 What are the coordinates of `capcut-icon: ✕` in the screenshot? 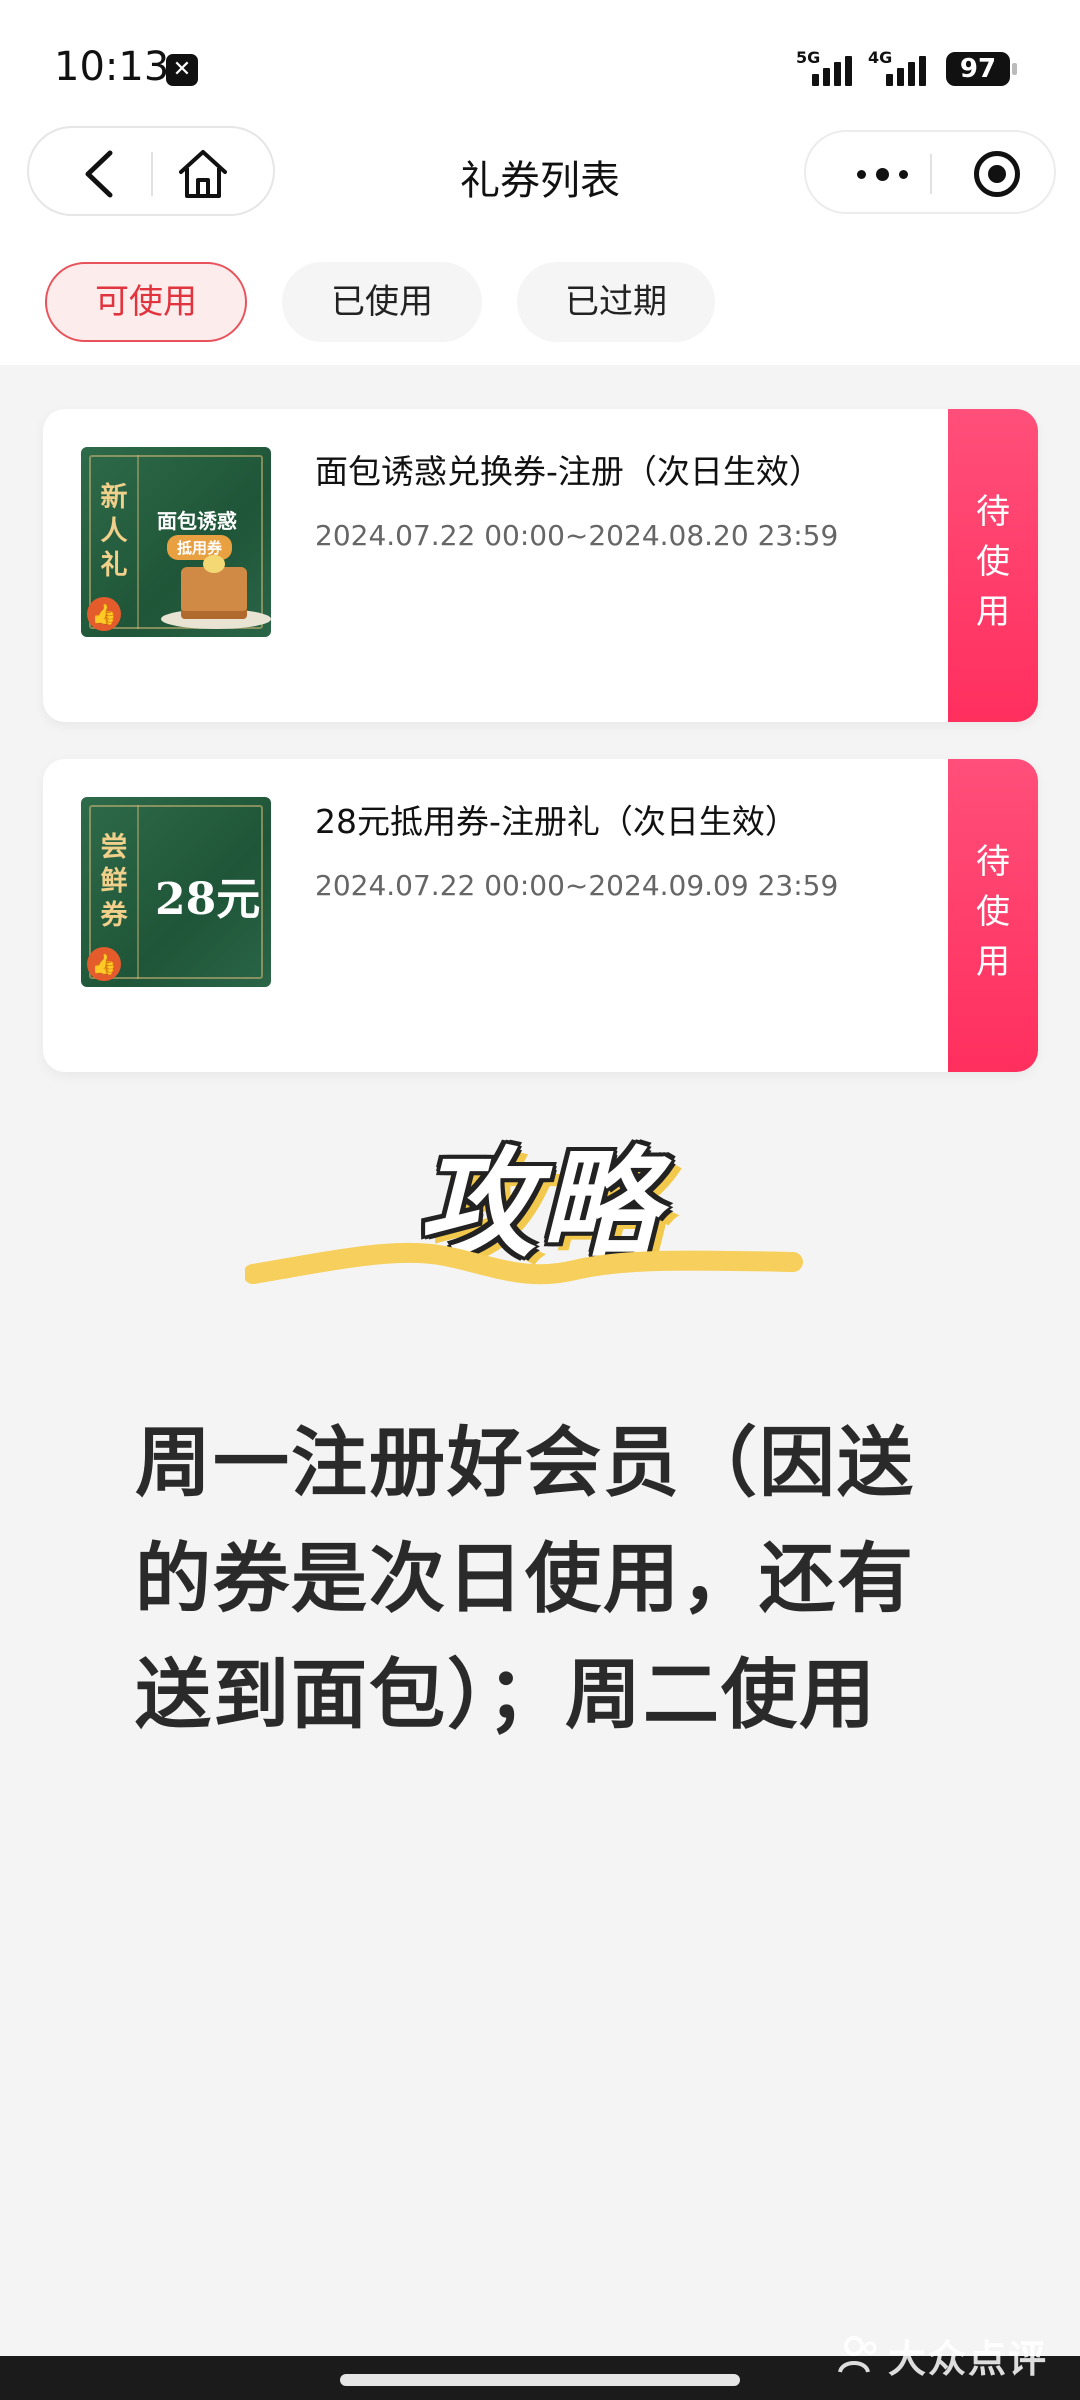 It's located at (182, 70).